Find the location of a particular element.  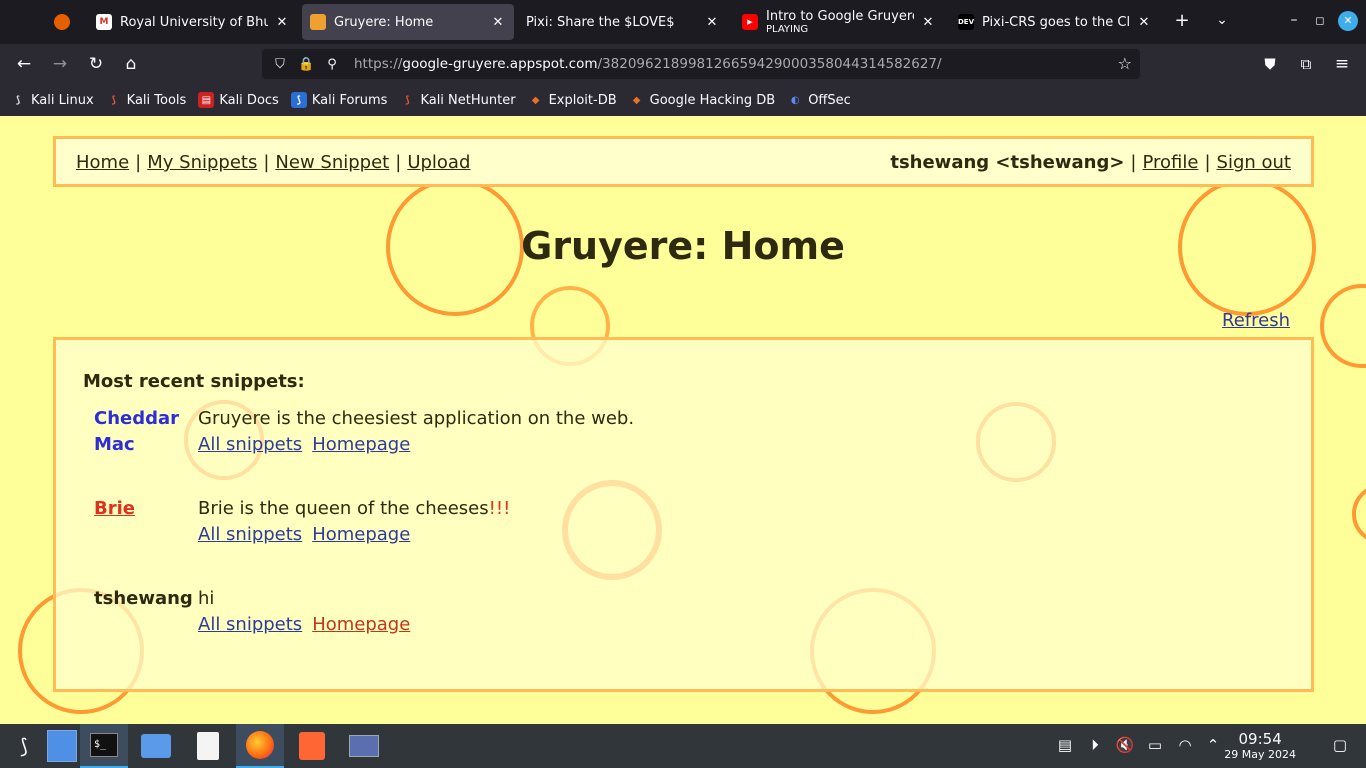

new-snippet-link: New Snippet is located at coordinates (332, 162).